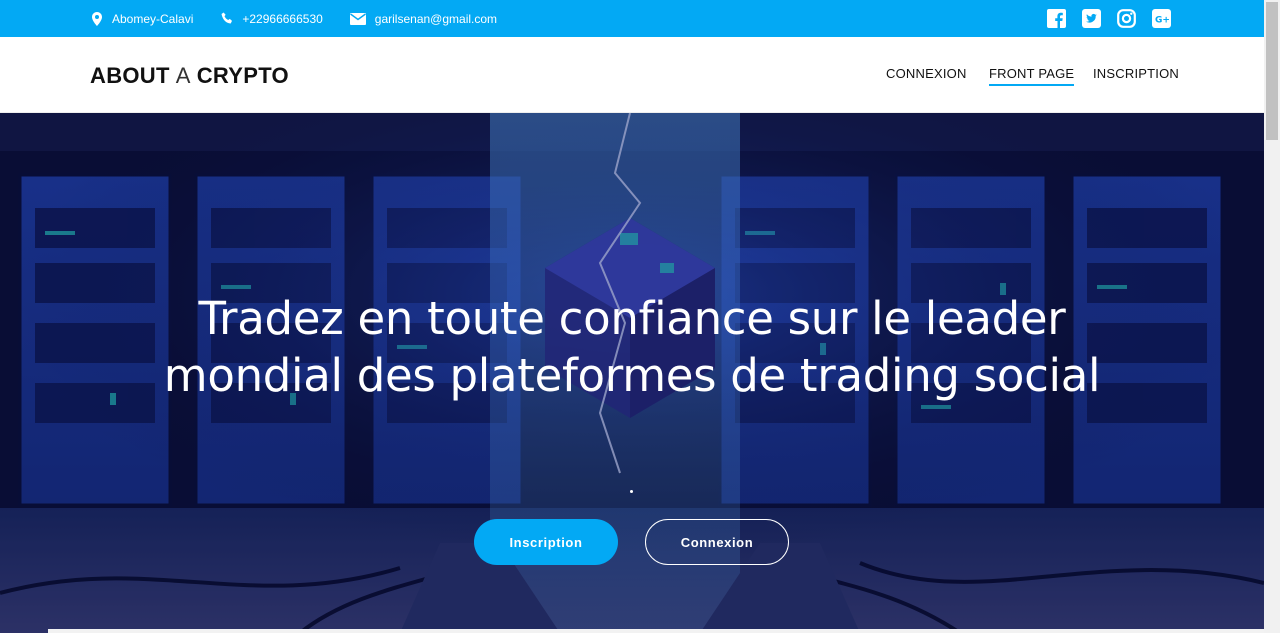 The image size is (1280, 633). What do you see at coordinates (546, 542) in the screenshot?
I see `inscription-button: Inscription` at bounding box center [546, 542].